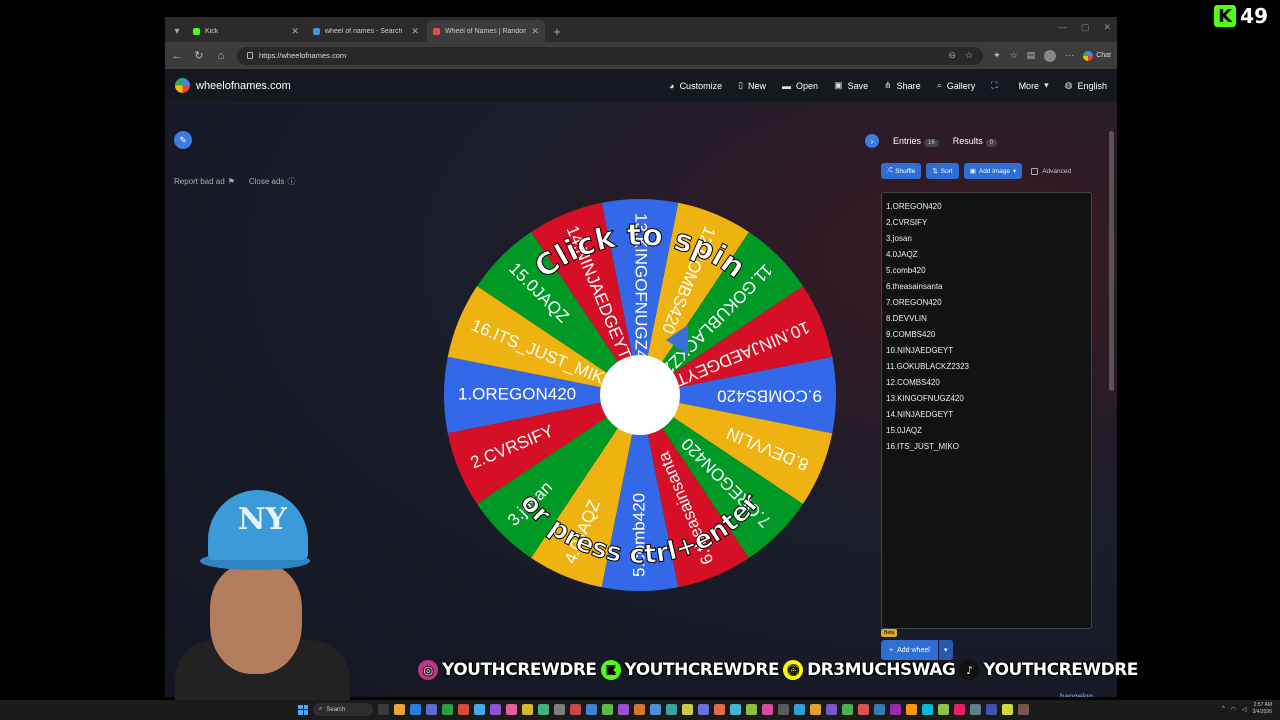  What do you see at coordinates (246, 31) in the screenshot?
I see `tab-kick: Kick ✕` at bounding box center [246, 31].